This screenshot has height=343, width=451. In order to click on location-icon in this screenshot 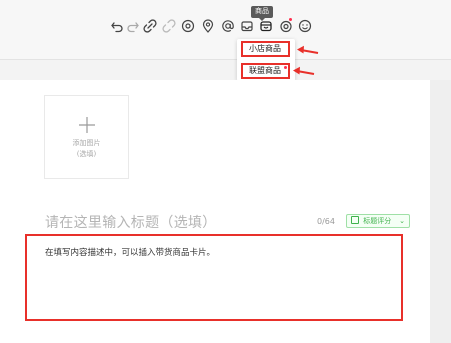, I will do `click(208, 26)`.